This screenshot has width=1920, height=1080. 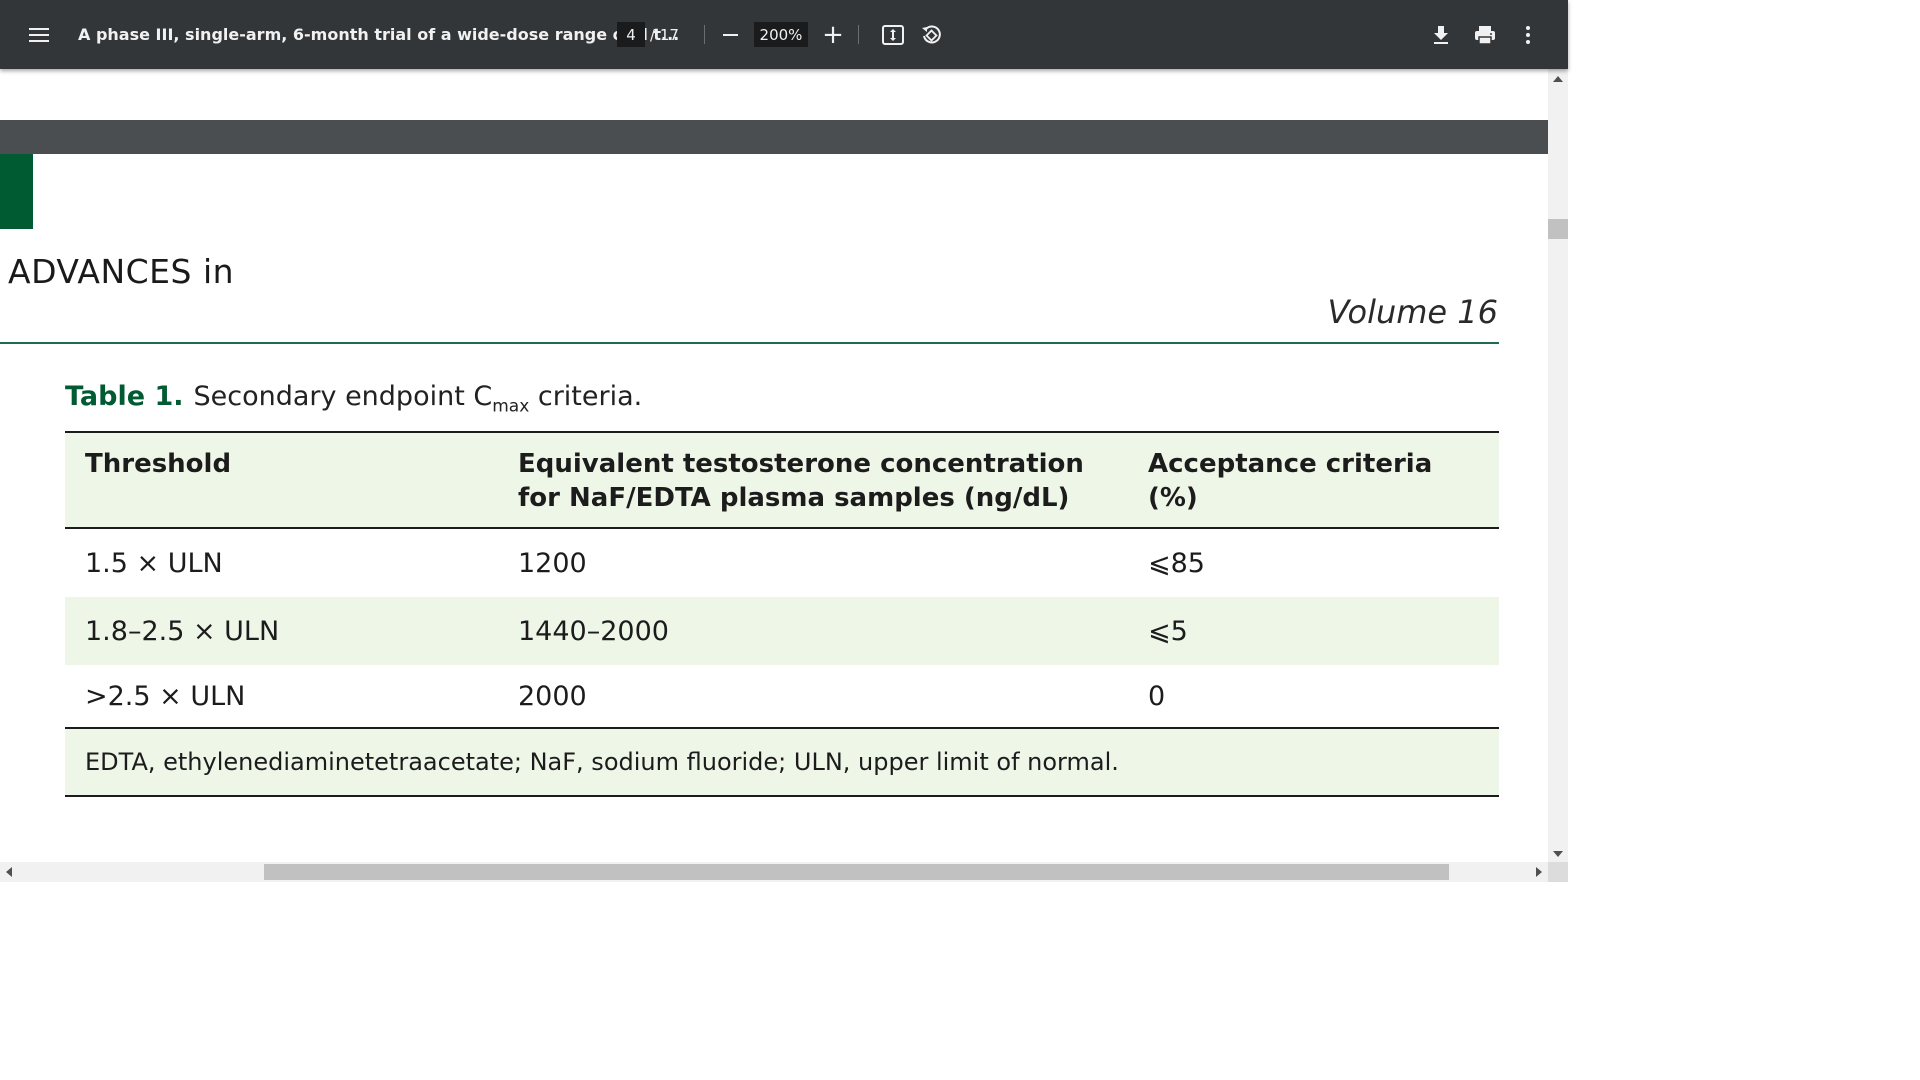 I want to click on table-row: >2.5 × ULN 2000 0, so click(x=782, y=697).